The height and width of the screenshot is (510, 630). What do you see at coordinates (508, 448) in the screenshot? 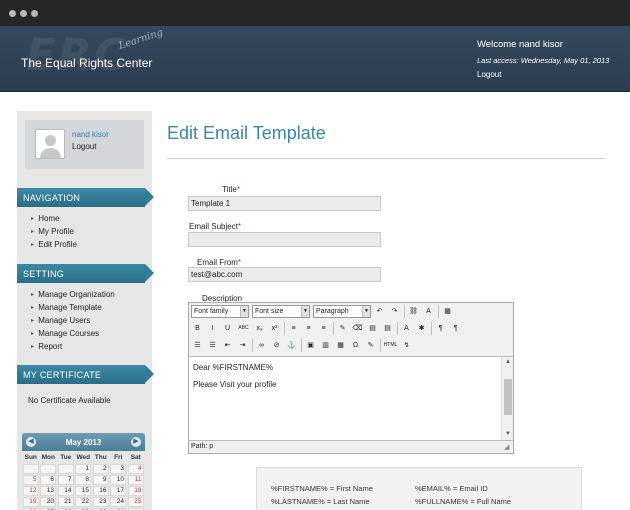
I see `resize-handle-icon: ◢` at bounding box center [508, 448].